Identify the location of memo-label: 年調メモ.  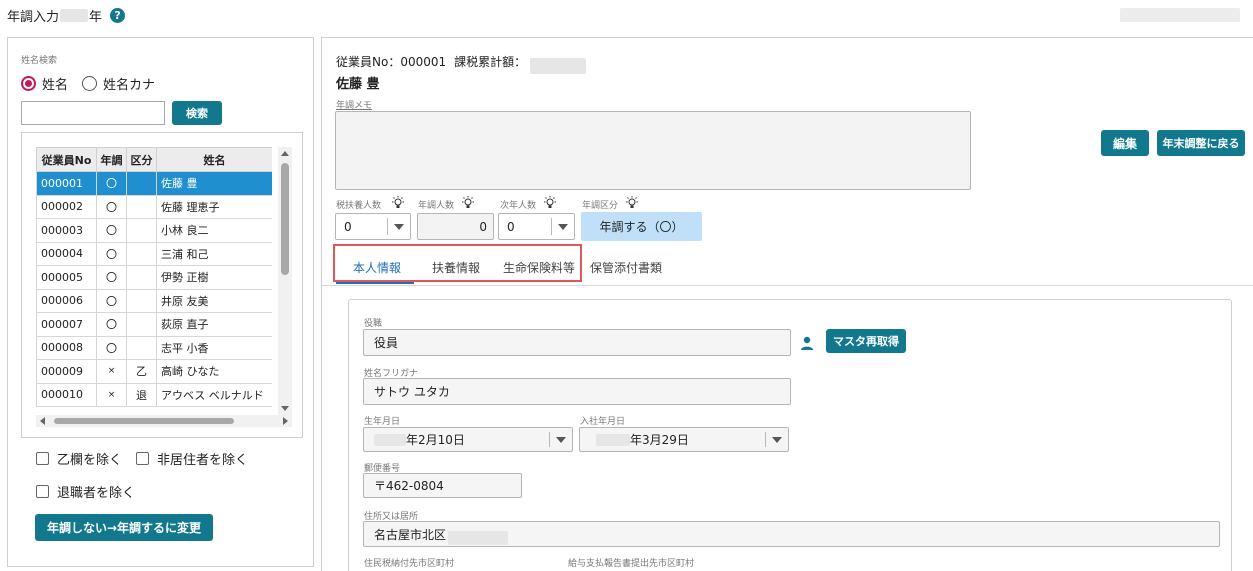
(354, 106).